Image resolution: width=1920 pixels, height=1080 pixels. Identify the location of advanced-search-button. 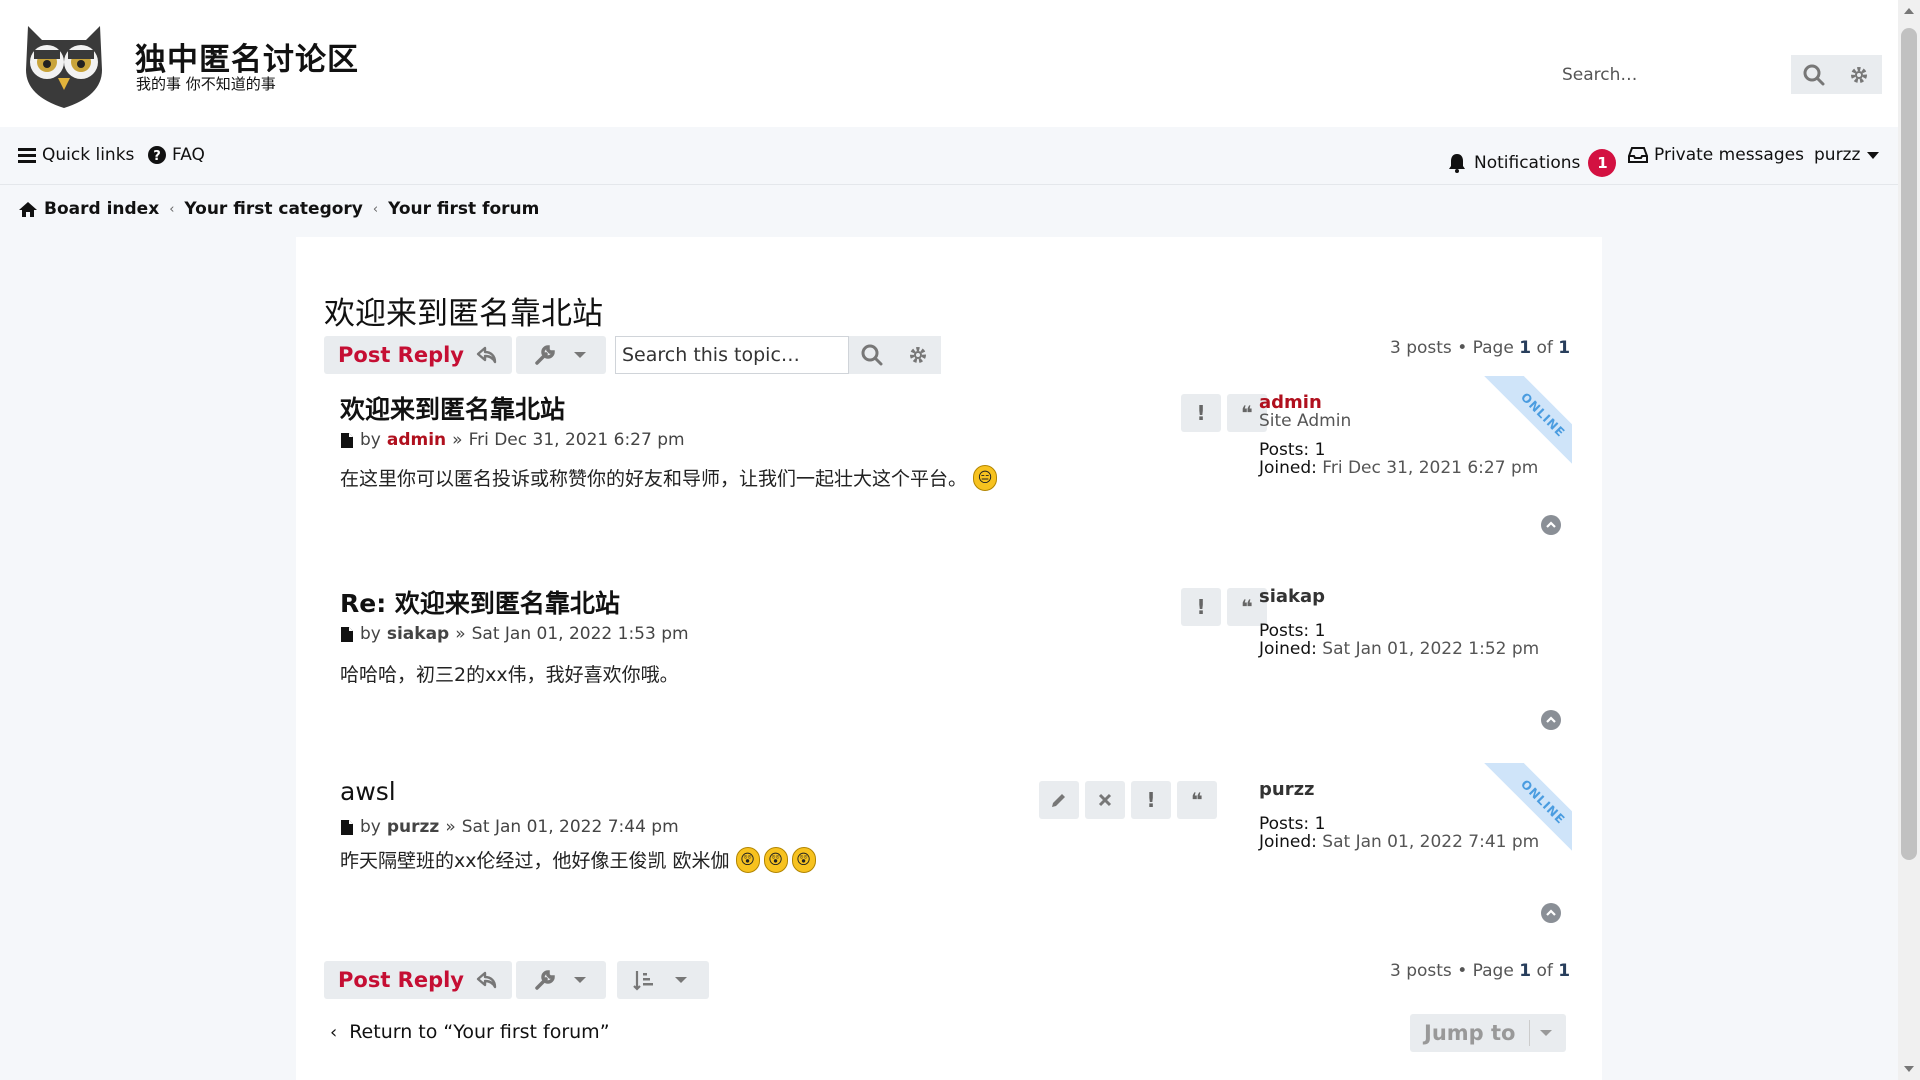
(1859, 74).